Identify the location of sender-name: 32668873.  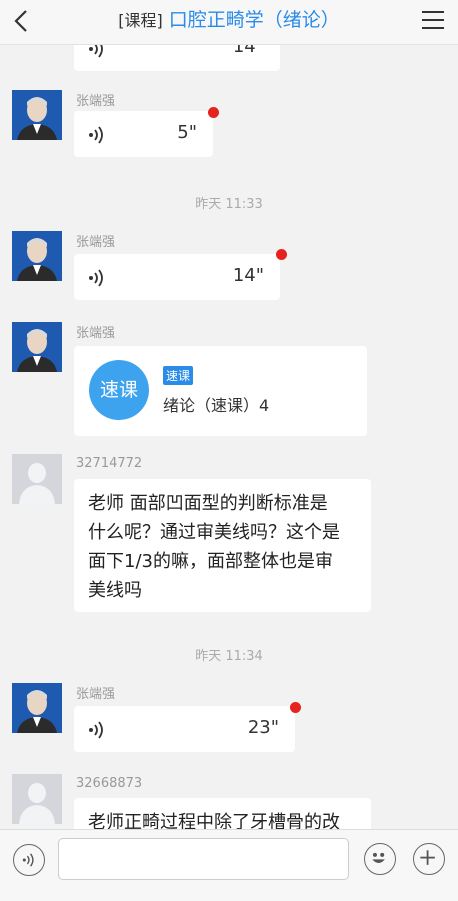
(109, 783).